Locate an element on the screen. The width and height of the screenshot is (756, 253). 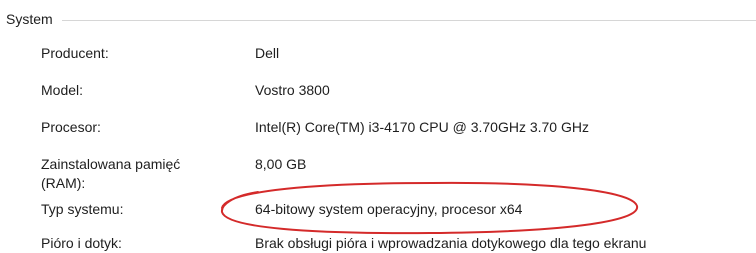
row-value: 8,00 GB is located at coordinates (281, 164).